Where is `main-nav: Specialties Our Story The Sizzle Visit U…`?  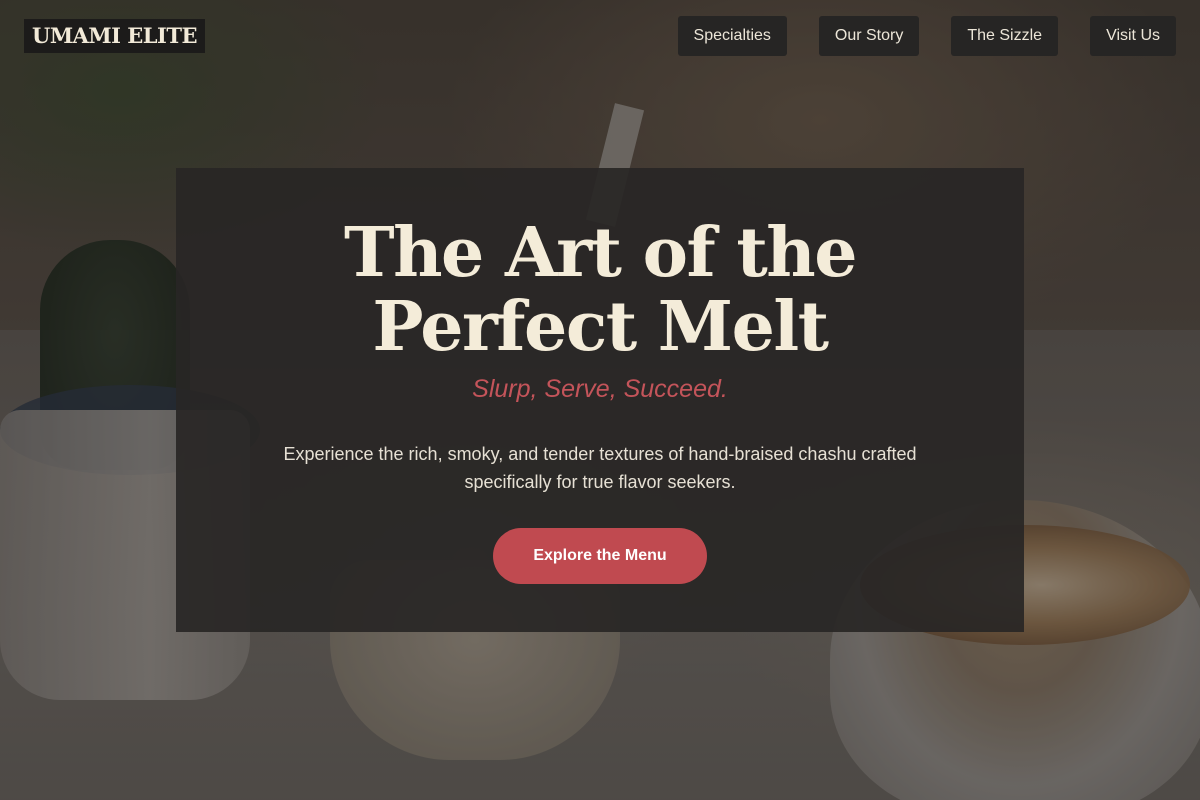 main-nav: Specialties Our Story The Sizzle Visit U… is located at coordinates (926, 36).